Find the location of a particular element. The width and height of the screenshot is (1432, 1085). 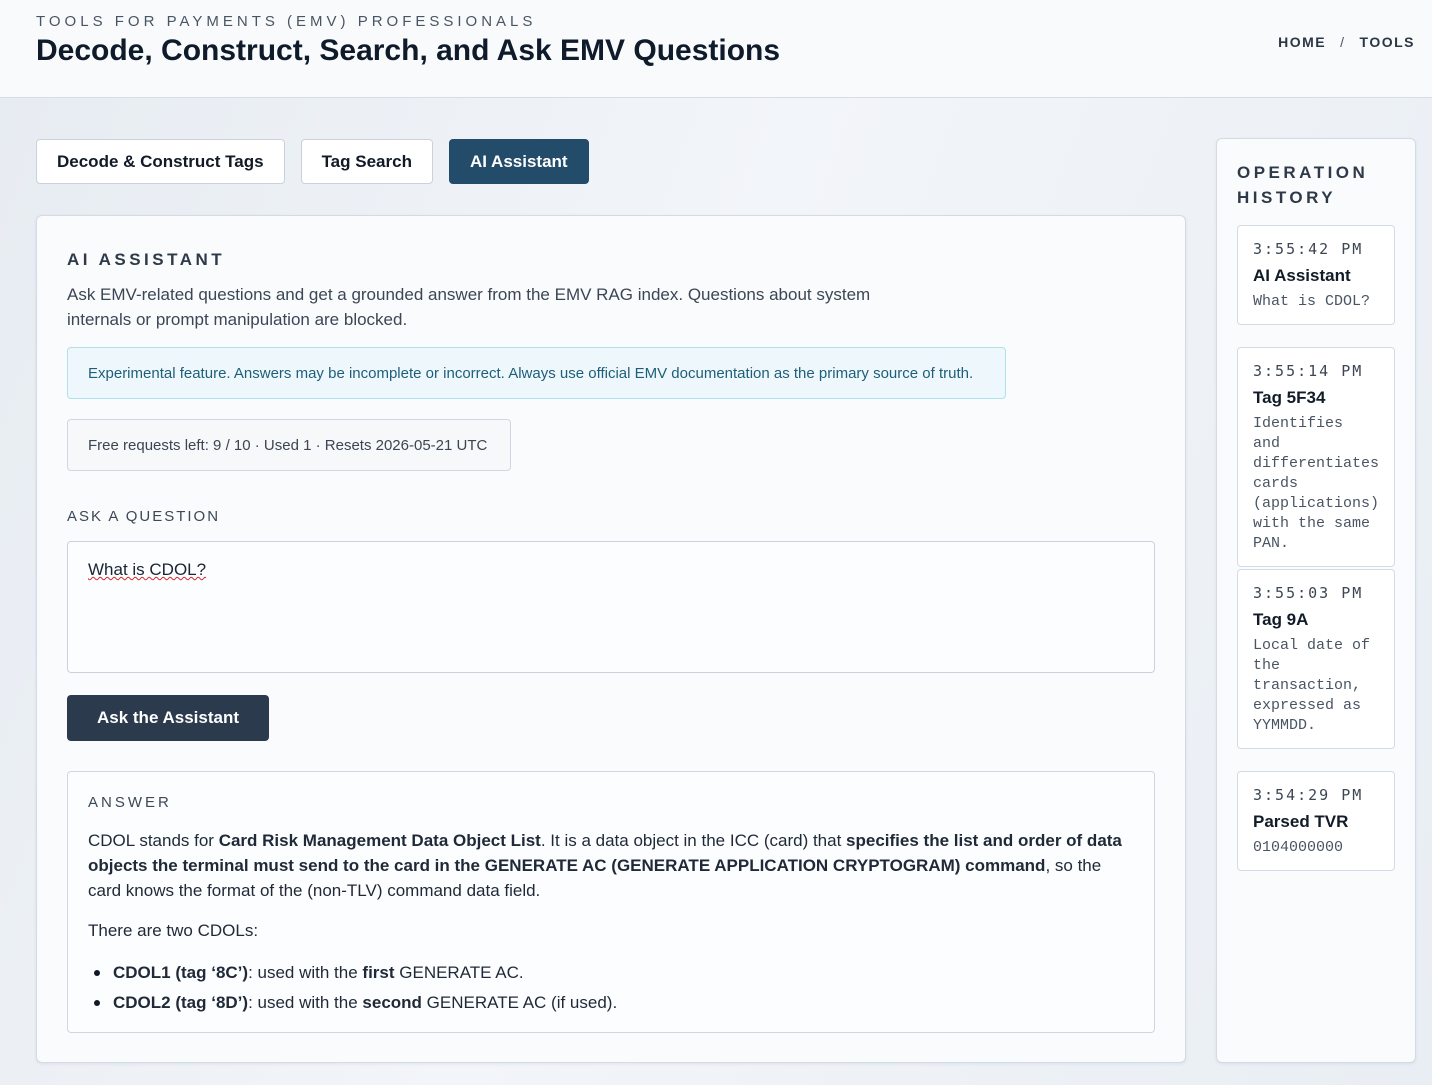

history-detail: What is CDOL? is located at coordinates (1312, 301).